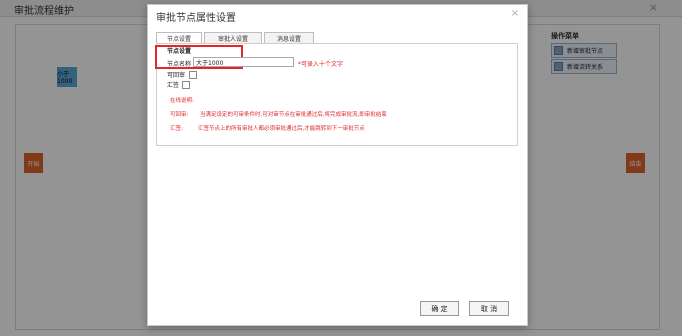 This screenshot has width=682, height=336. What do you see at coordinates (289, 37) in the screenshot?
I see `tab-message-settings: 消息设置` at bounding box center [289, 37].